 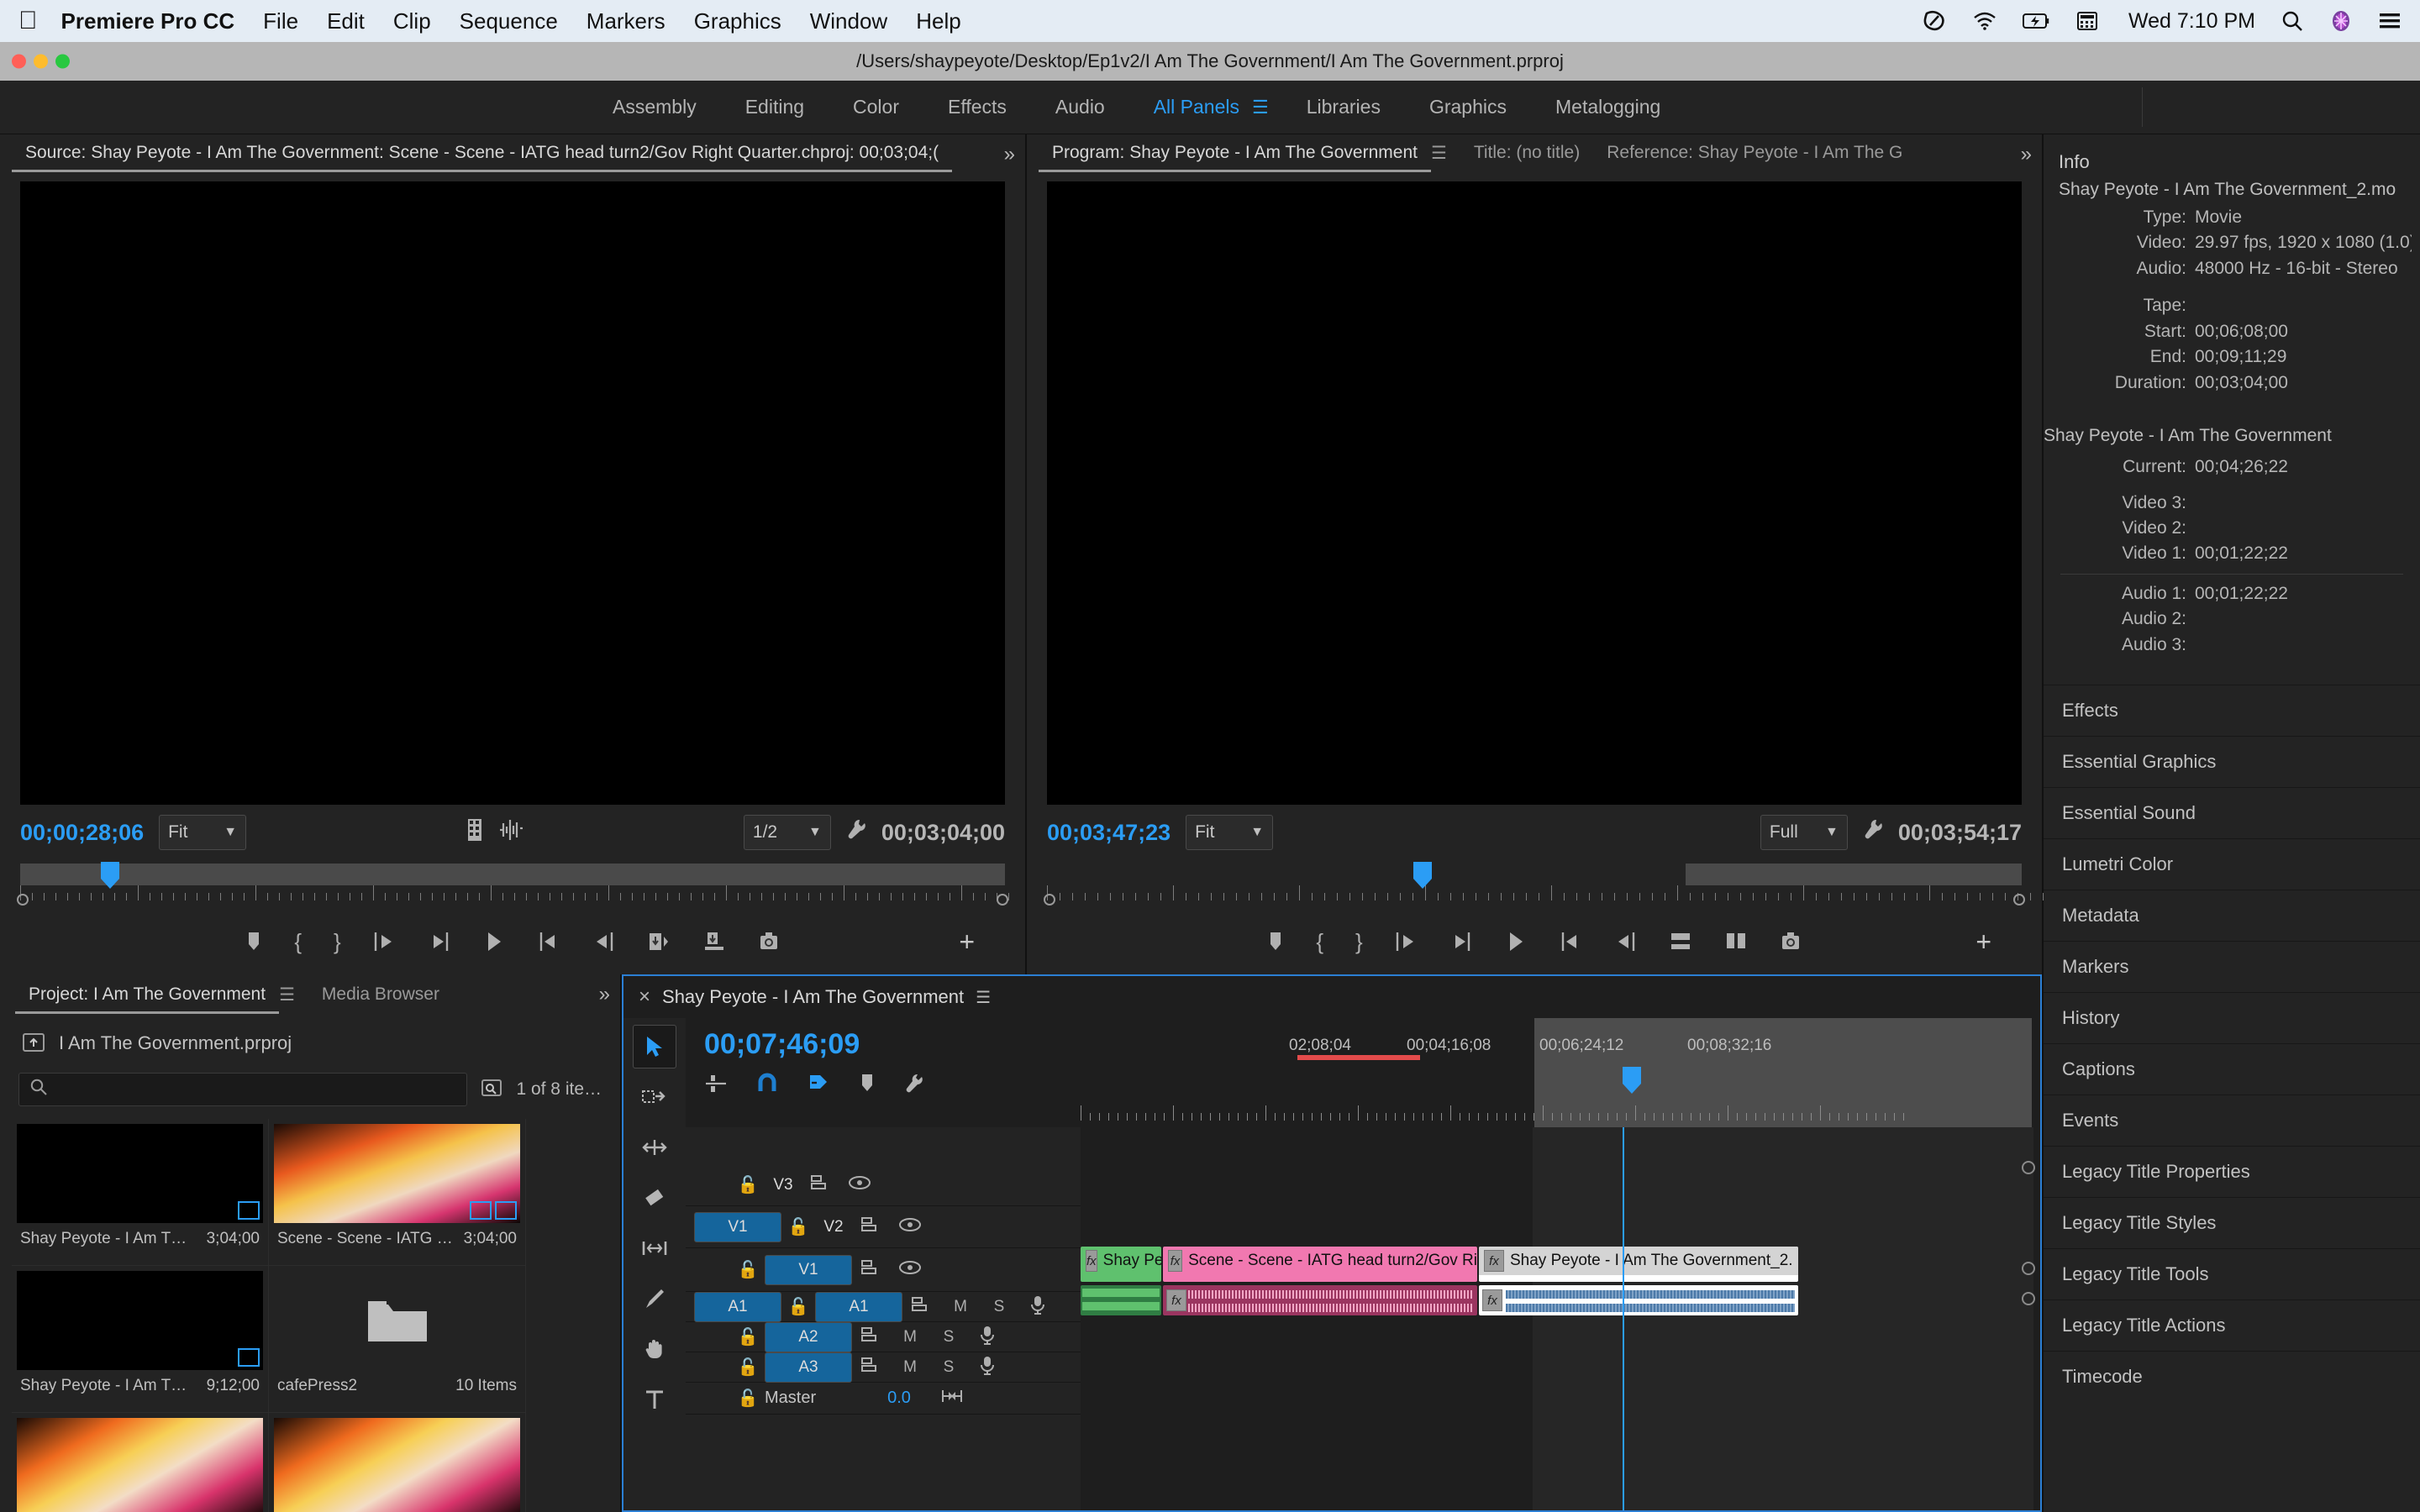 I want to click on panel-tab-essential-graphics: Essential Graphics, so click(x=2232, y=761).